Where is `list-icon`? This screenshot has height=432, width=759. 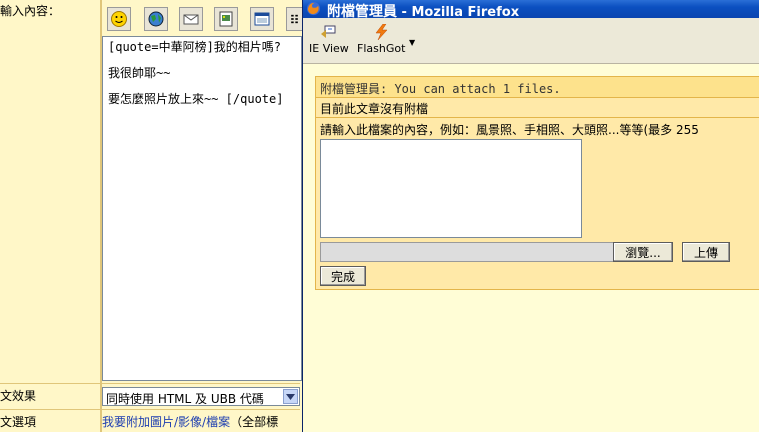 list-icon is located at coordinates (294, 19).